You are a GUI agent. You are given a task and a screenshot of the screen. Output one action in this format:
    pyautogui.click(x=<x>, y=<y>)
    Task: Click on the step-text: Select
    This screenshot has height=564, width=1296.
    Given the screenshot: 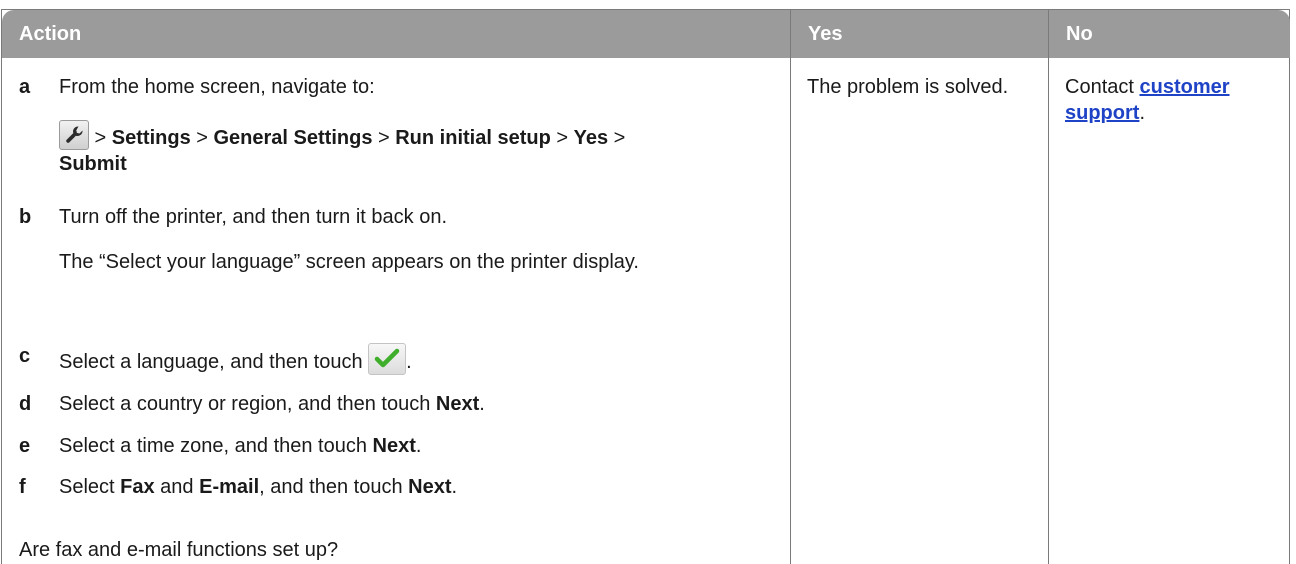 What is the action you would take?
    pyautogui.click(x=90, y=487)
    